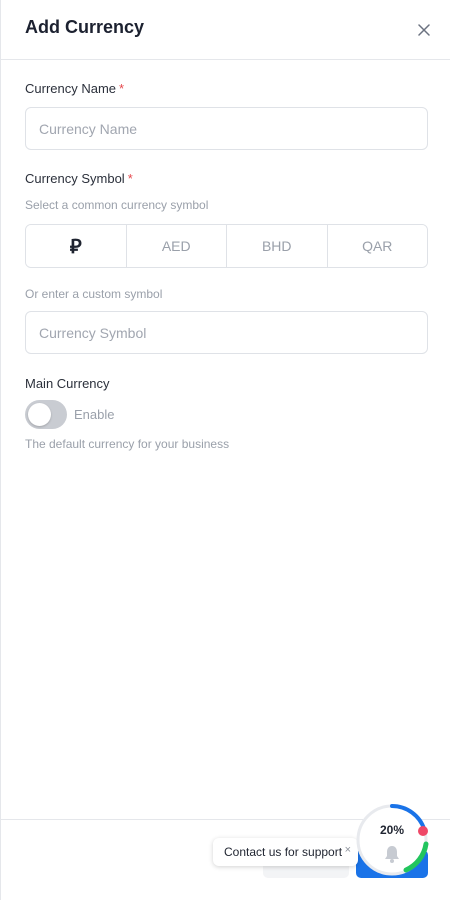 This screenshot has height=900, width=450. I want to click on progress-widget: 20%, so click(393, 840).